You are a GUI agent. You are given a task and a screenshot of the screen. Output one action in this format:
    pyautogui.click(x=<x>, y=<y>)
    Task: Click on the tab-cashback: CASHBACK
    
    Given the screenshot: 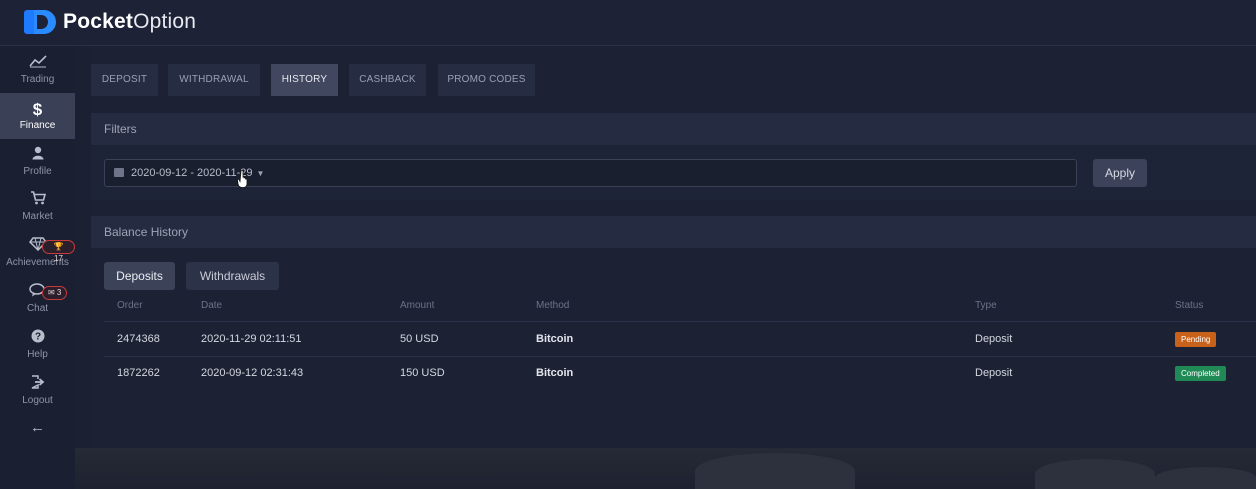 What is the action you would take?
    pyautogui.click(x=387, y=80)
    